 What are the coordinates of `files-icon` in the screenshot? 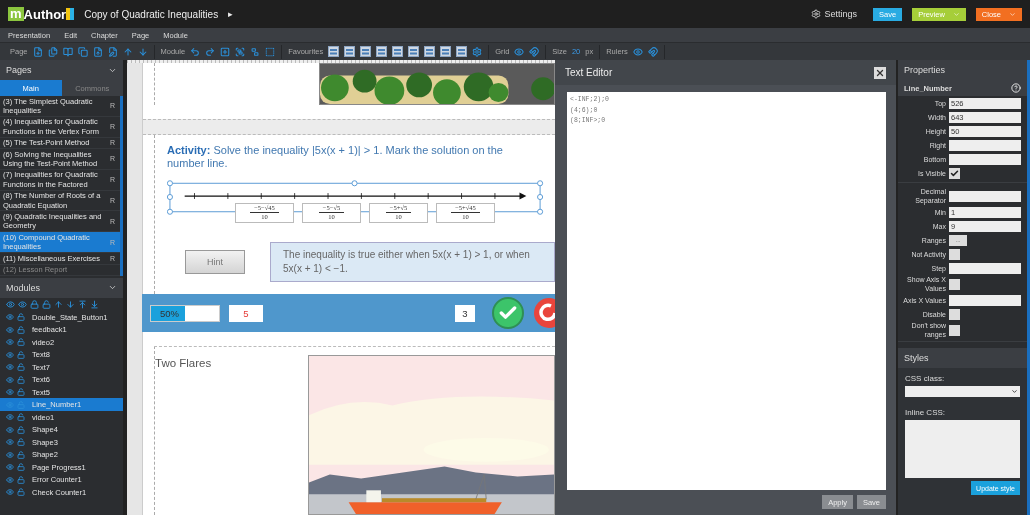 It's located at (52, 51).